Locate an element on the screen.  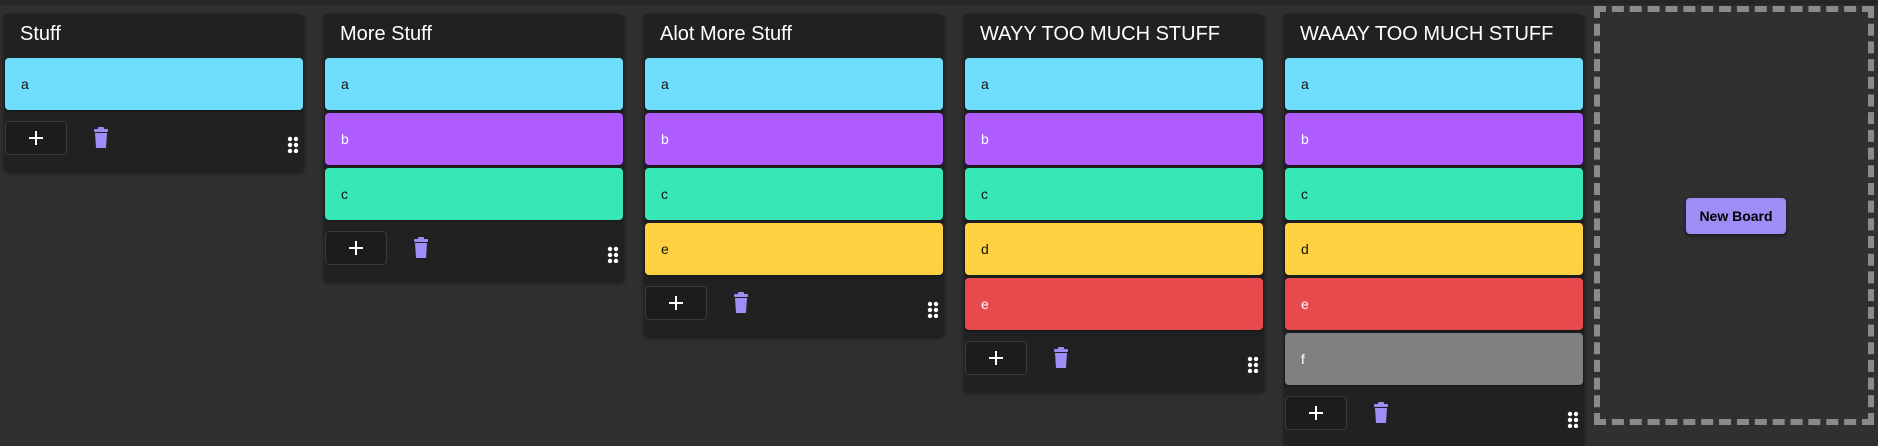
board: Stuff a is located at coordinates (154, 92).